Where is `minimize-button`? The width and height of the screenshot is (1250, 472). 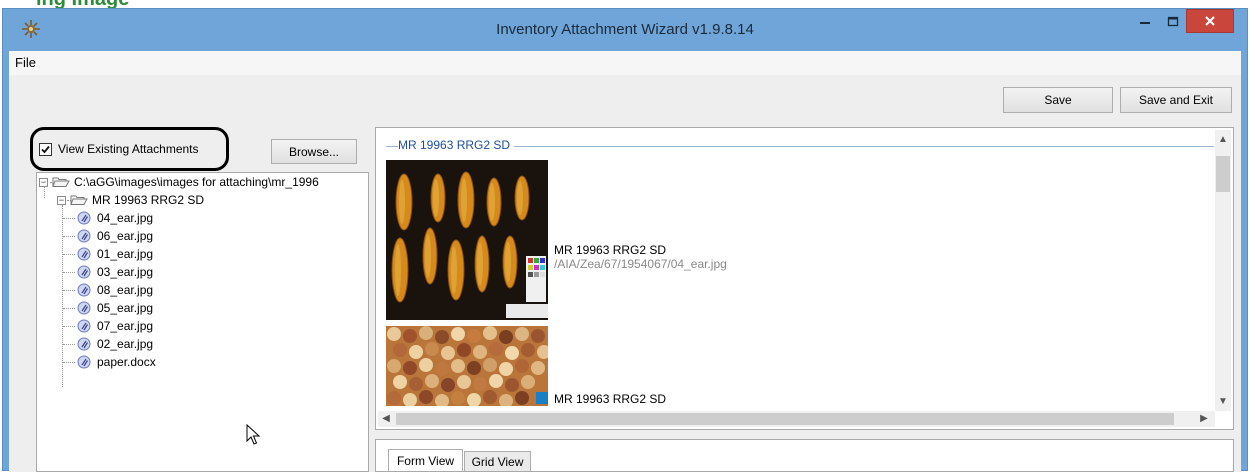
minimize-button is located at coordinates (1145, 21).